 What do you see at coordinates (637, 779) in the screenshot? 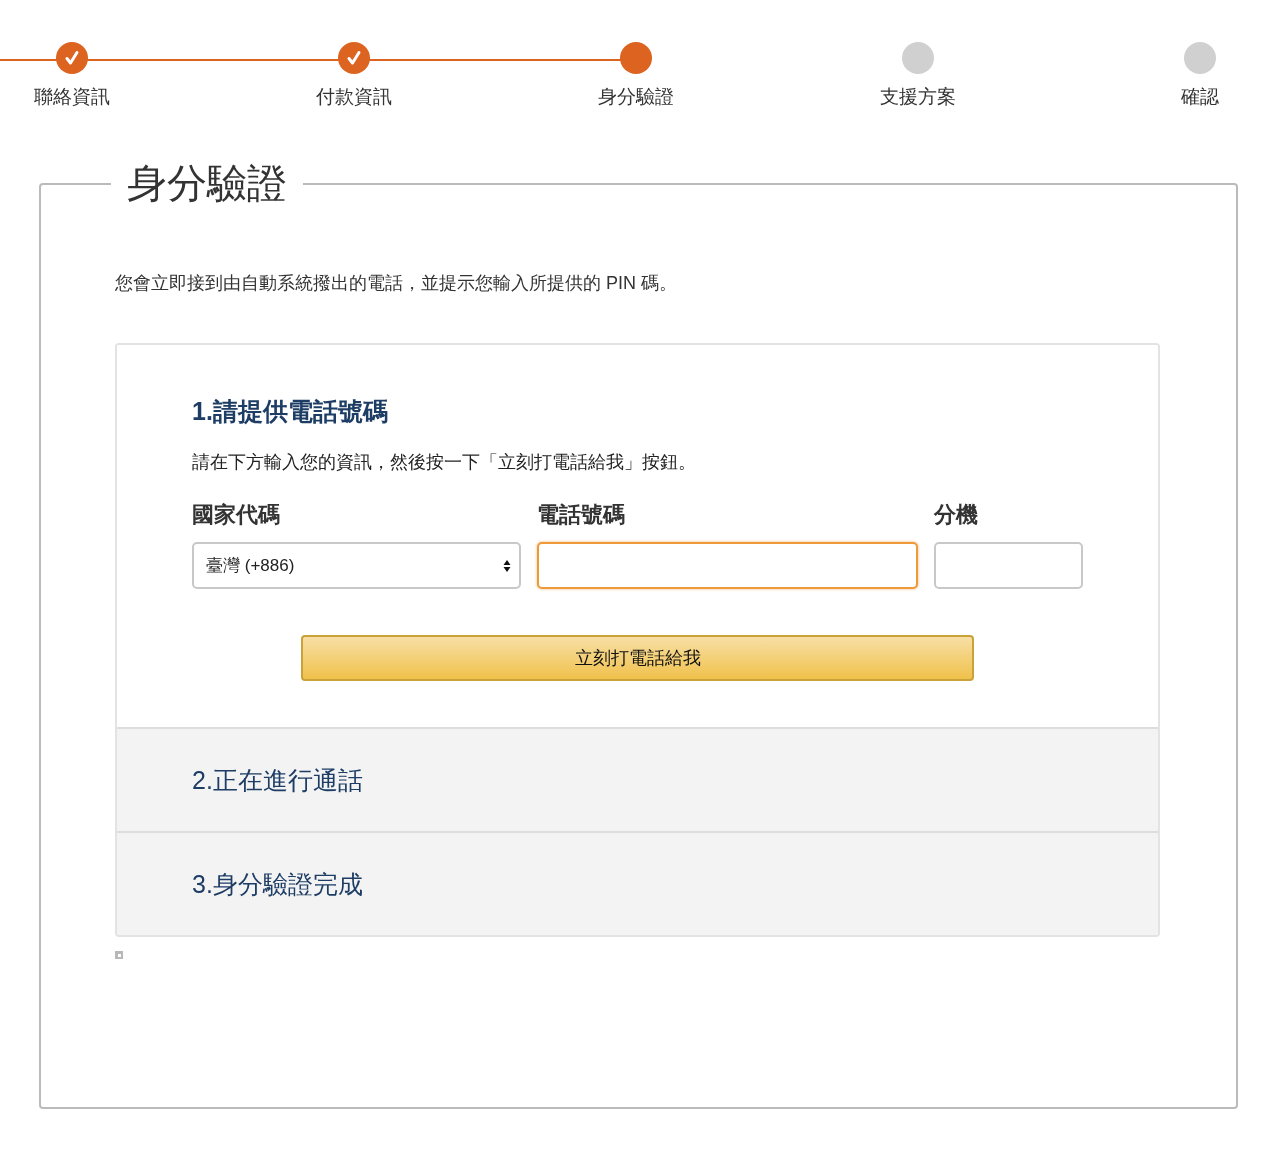
I see `accordion-section: 2.正在進行通話` at bounding box center [637, 779].